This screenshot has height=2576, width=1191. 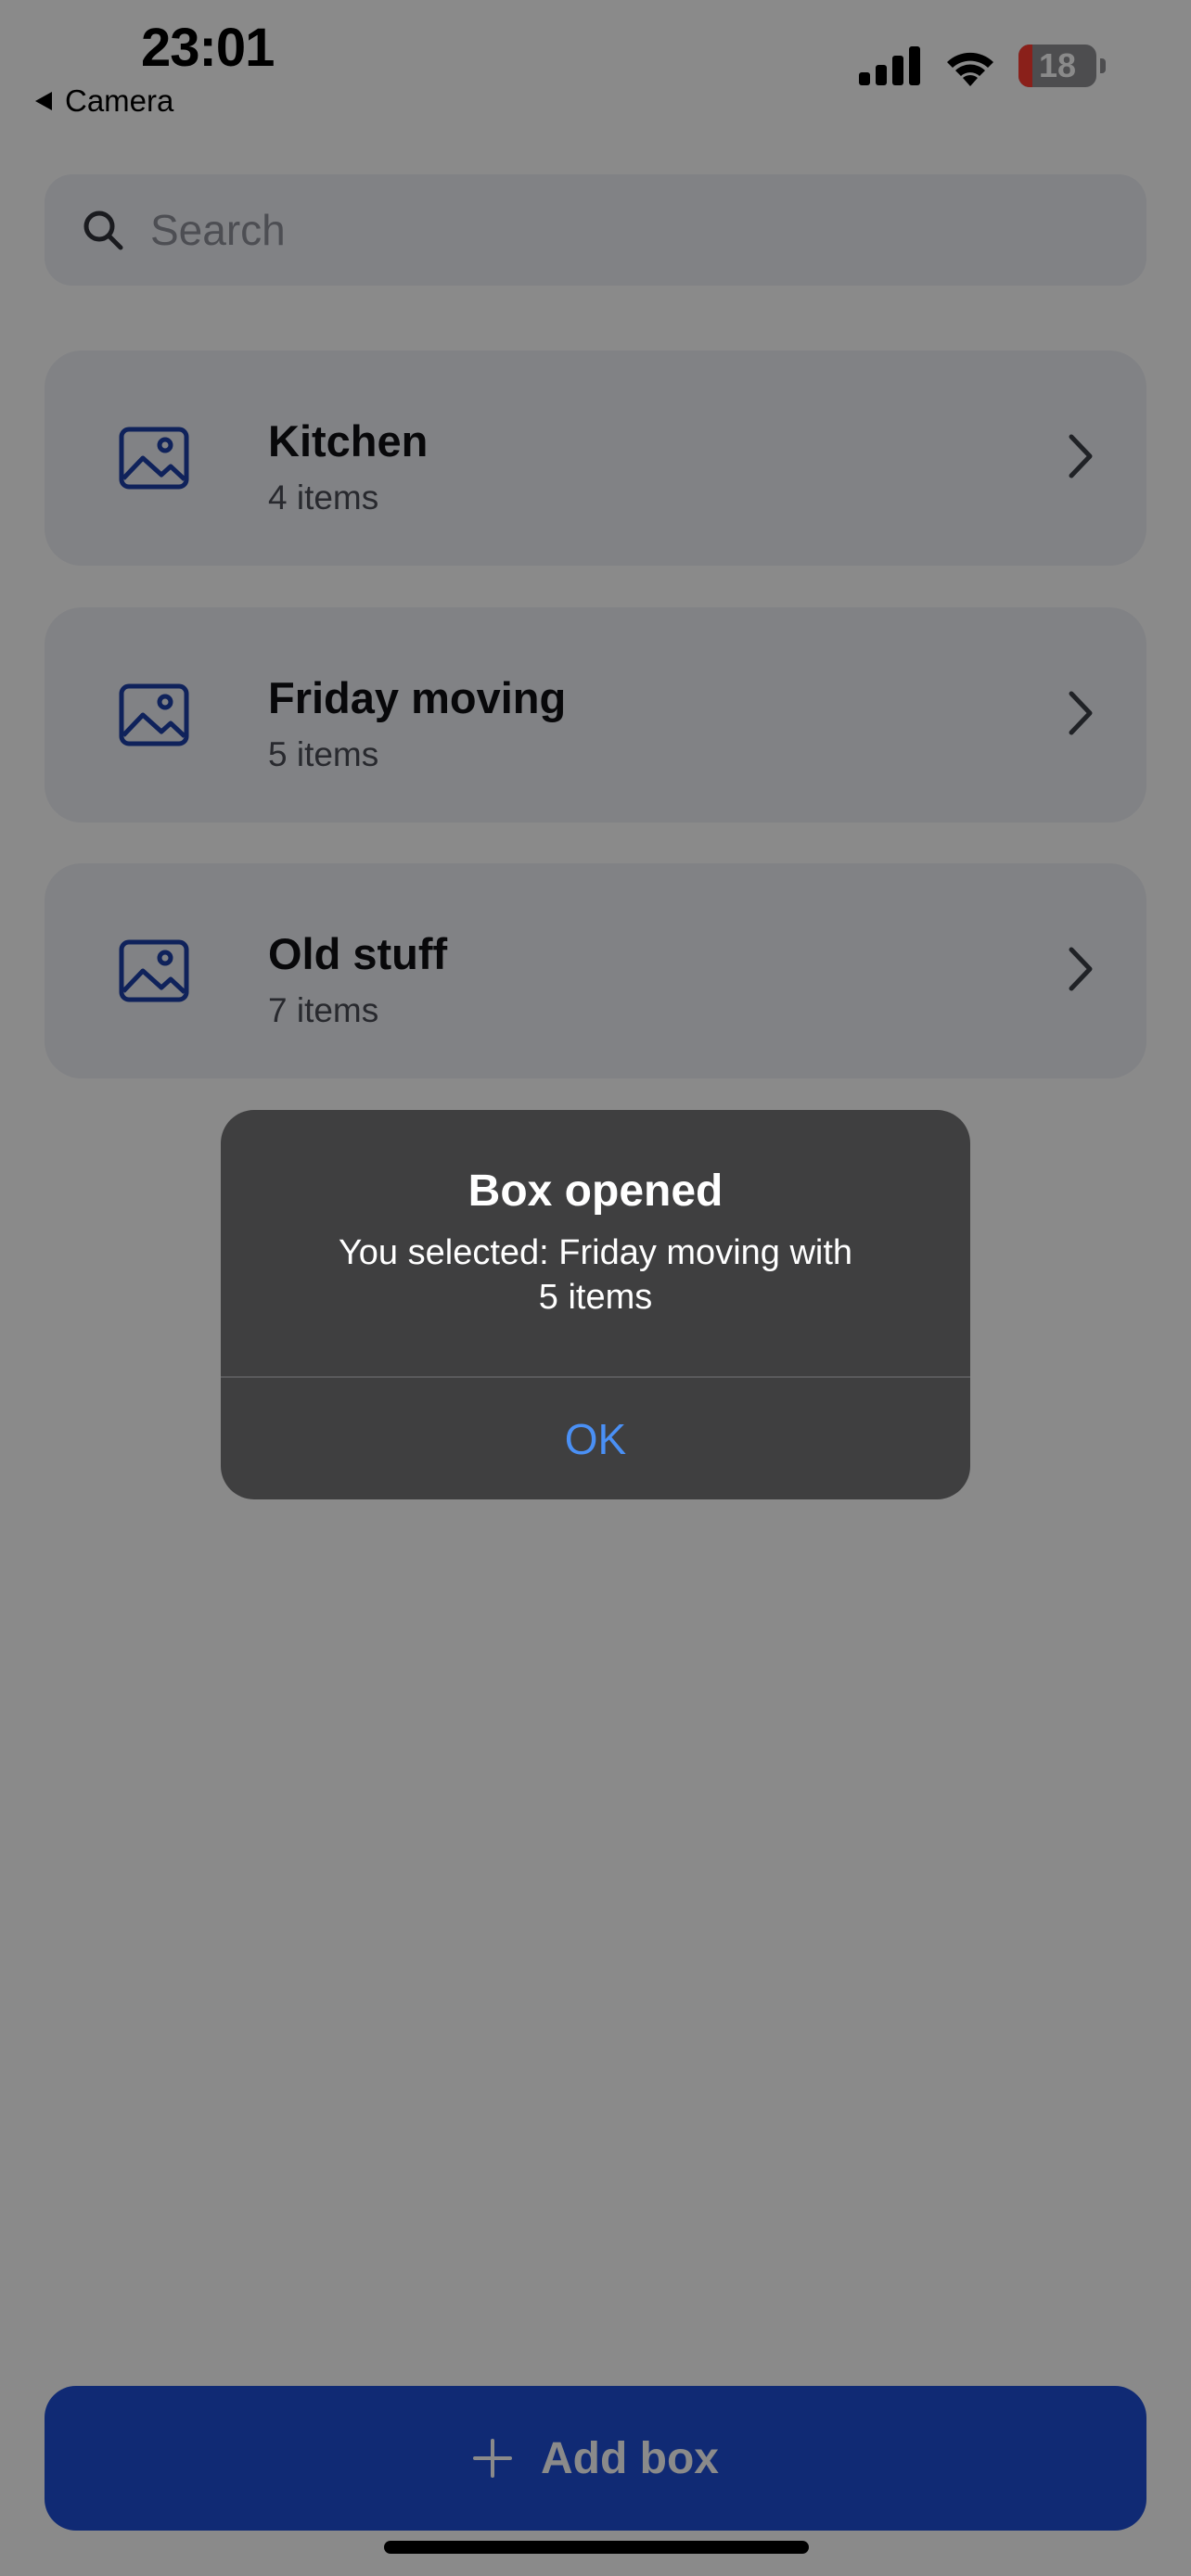 What do you see at coordinates (595, 1438) in the screenshot?
I see `alert-ok-button: OK` at bounding box center [595, 1438].